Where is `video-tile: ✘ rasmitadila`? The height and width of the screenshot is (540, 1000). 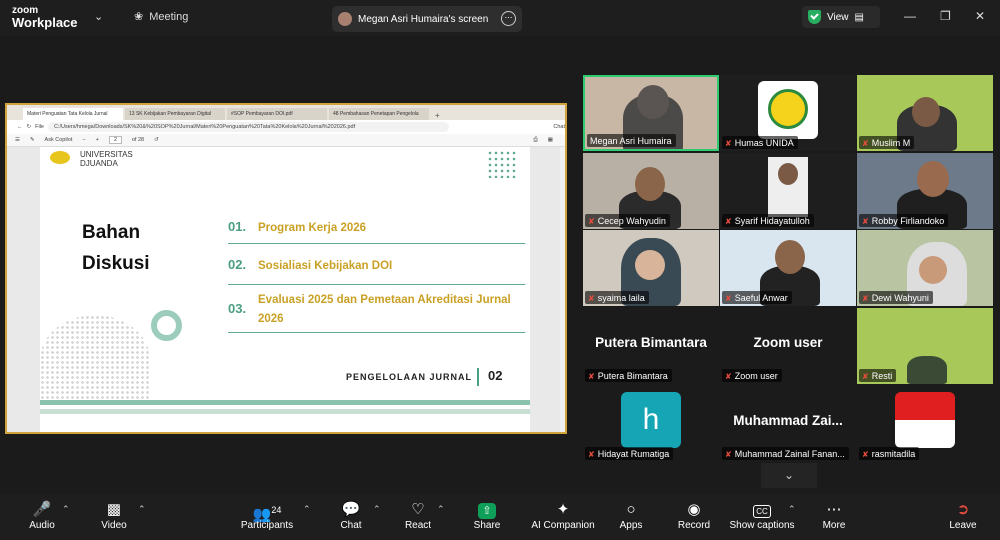
video-tile: ✘ rasmitadila is located at coordinates (925, 424).